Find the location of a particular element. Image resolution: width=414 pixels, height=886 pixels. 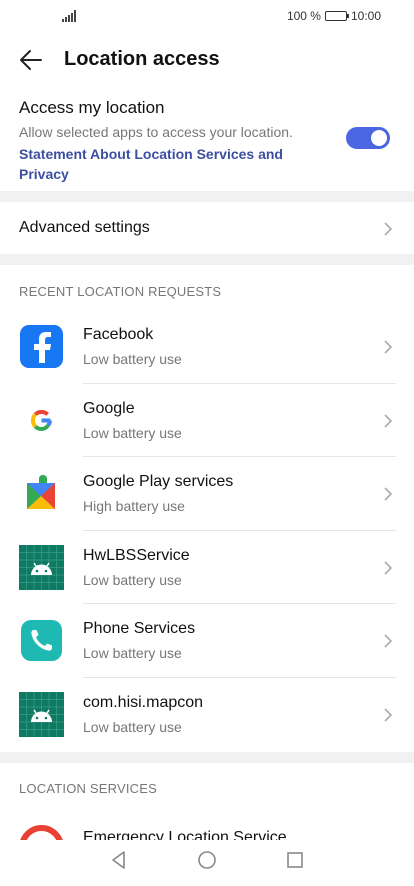

clock: 10:00 is located at coordinates (365, 16).